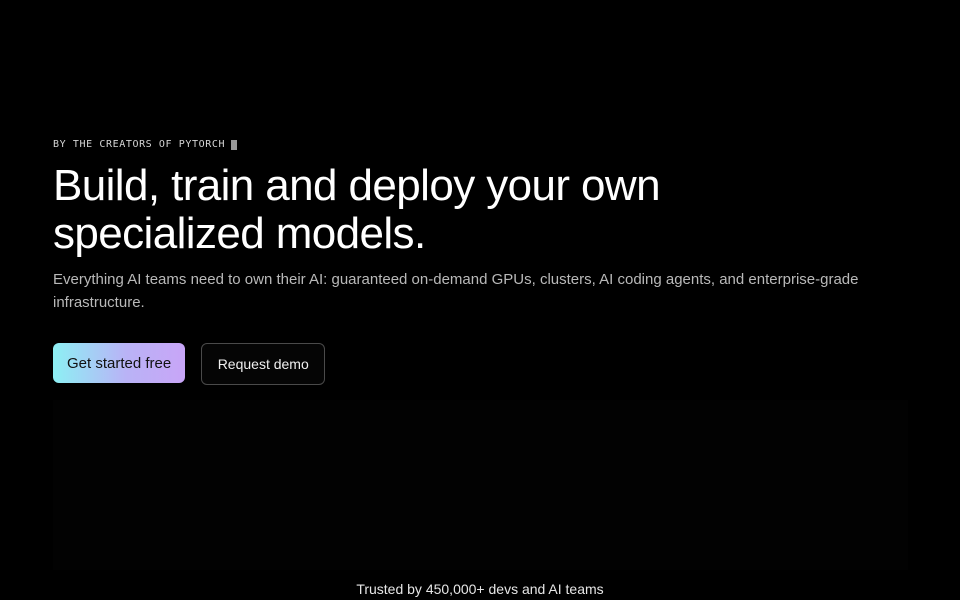  I want to click on trusted-by-text: Trusted by 450,000+ devs and AI teams, so click(480, 589).